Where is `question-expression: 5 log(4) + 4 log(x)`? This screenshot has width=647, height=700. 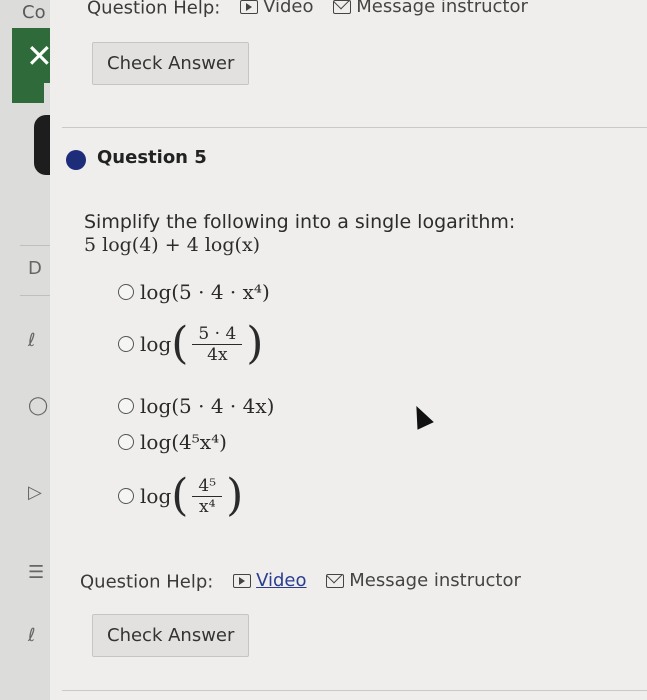
question-expression: 5 log(4) + 4 log(x) is located at coordinates (172, 245).